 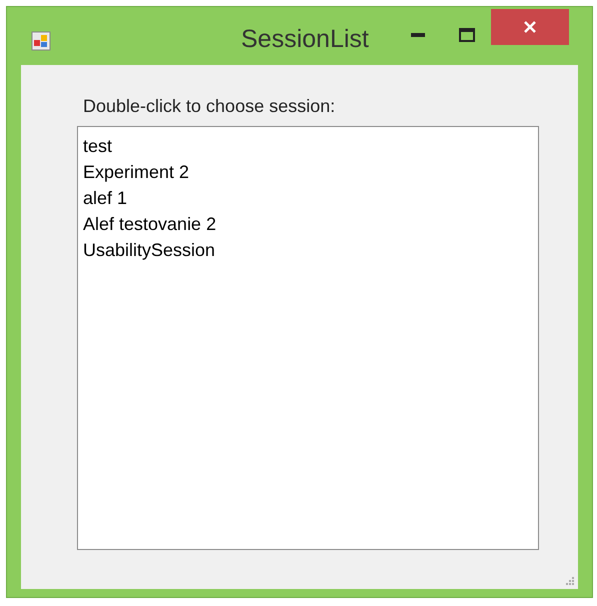 I want to click on window-title: SessionList, so click(x=305, y=39).